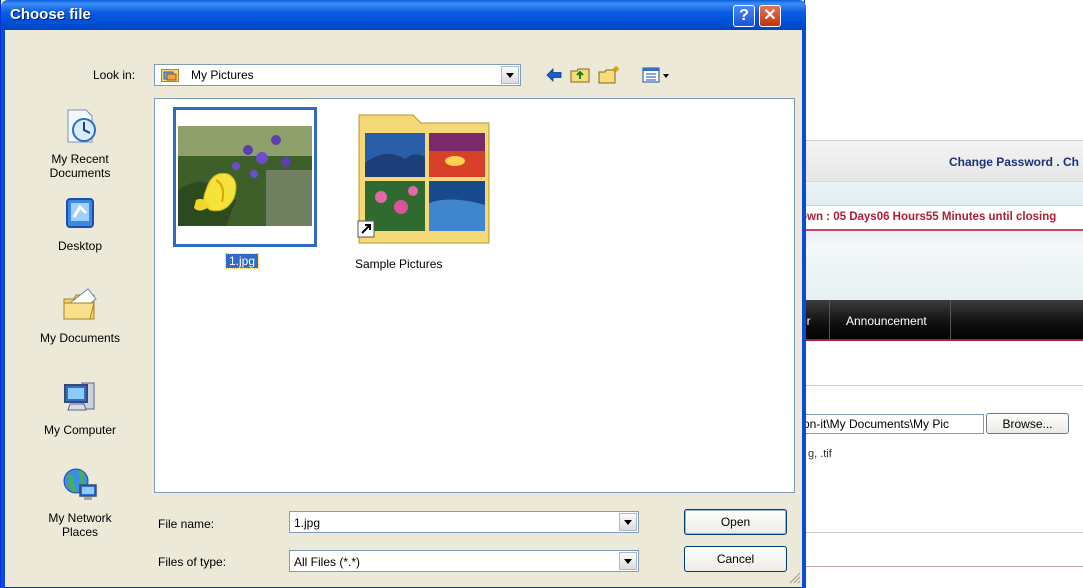 The height and width of the screenshot is (588, 1083). I want to click on my-pictures-folder-icon, so click(170, 75).